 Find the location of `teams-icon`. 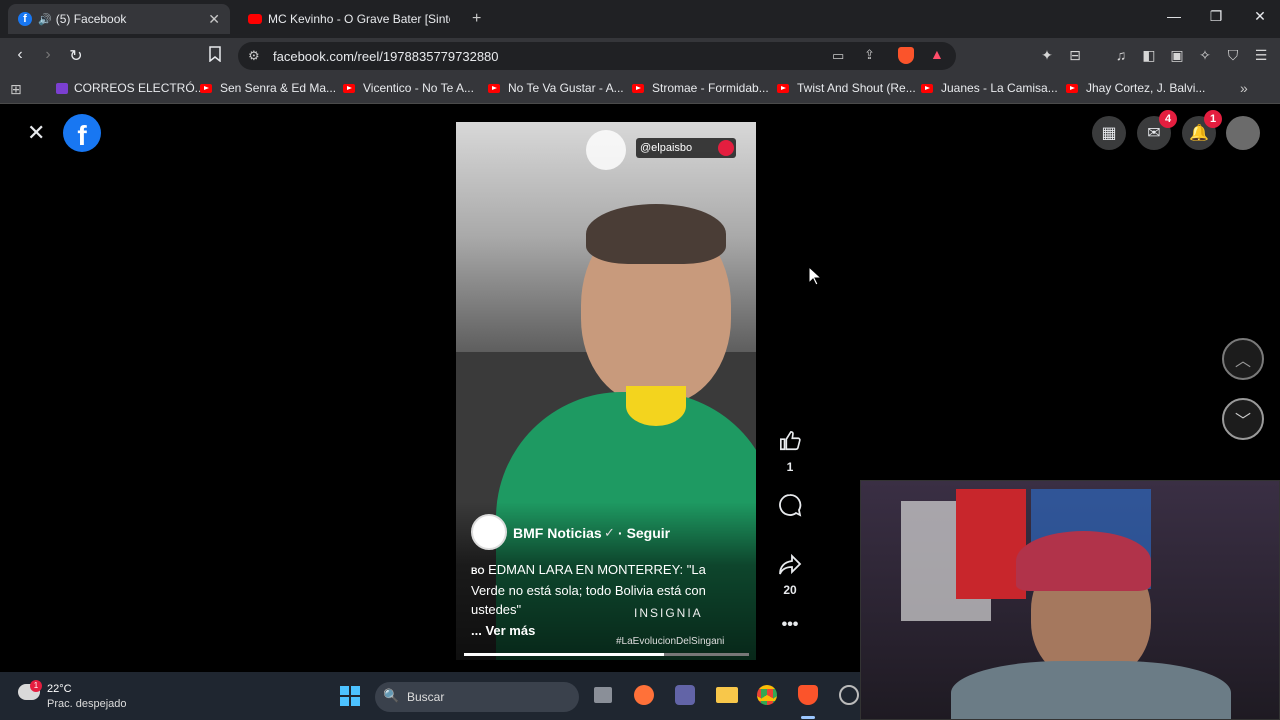

teams-icon is located at coordinates (685, 695).